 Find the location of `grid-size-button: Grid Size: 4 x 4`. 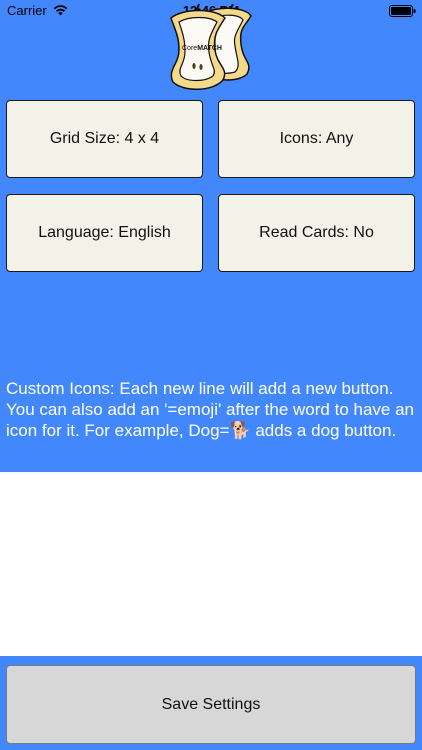

grid-size-button: Grid Size: 4 x 4 is located at coordinates (104, 139).